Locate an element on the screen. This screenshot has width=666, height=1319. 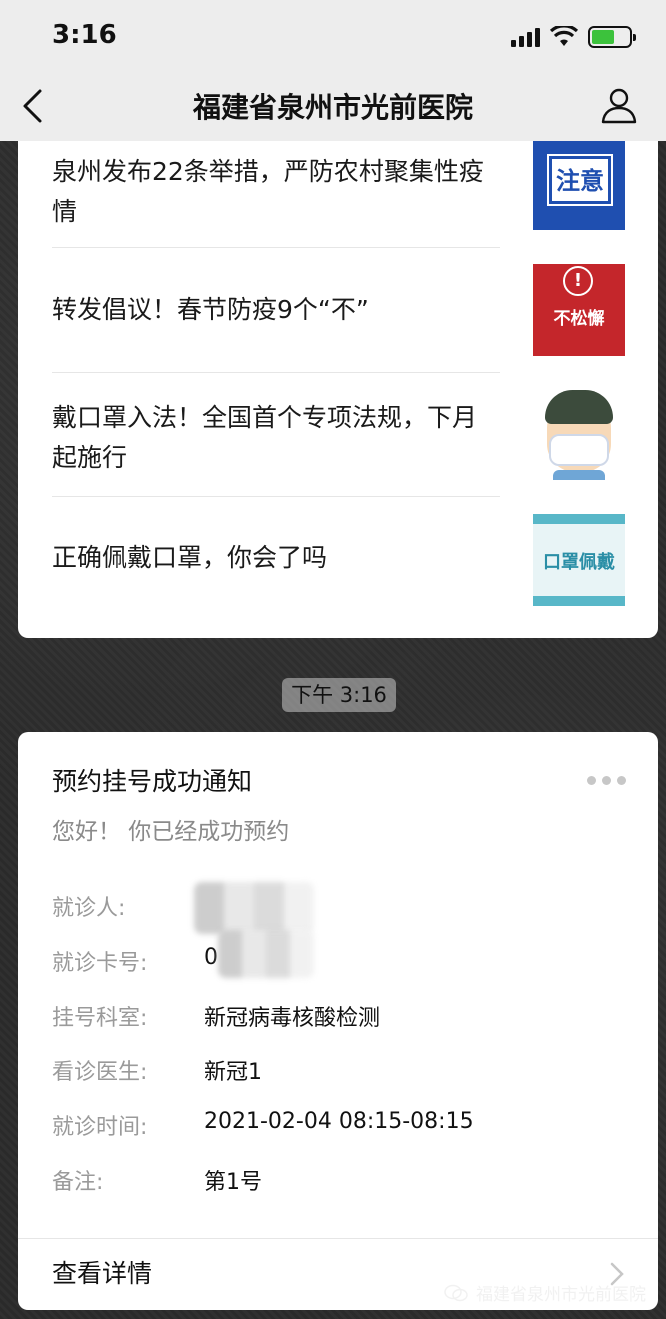
signal-icon is located at coordinates (525, 37).